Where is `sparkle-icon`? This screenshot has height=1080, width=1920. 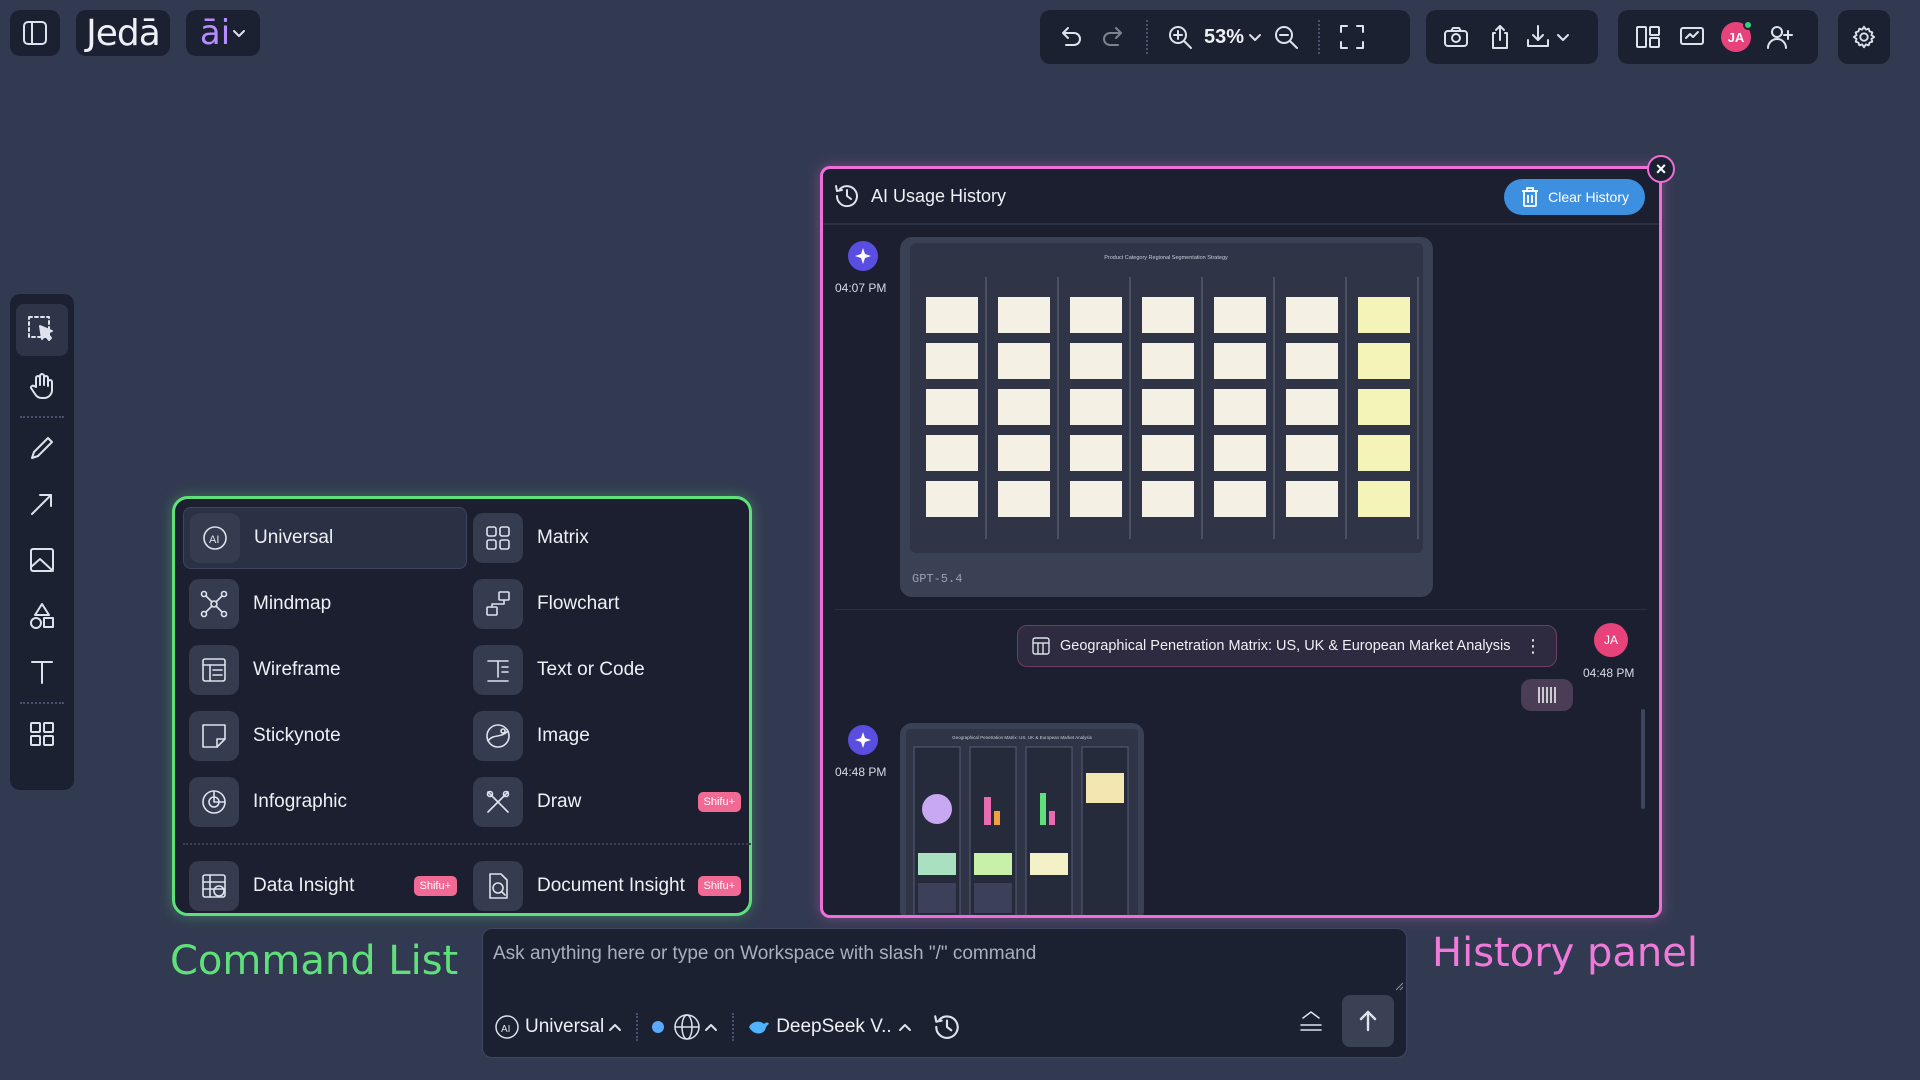 sparkle-icon is located at coordinates (863, 740).